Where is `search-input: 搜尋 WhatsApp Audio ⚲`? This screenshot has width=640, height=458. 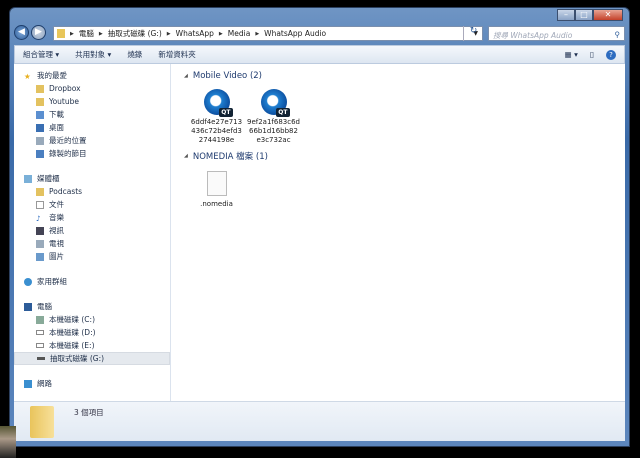 search-input: 搜尋 WhatsApp Audio ⚲ is located at coordinates (556, 33).